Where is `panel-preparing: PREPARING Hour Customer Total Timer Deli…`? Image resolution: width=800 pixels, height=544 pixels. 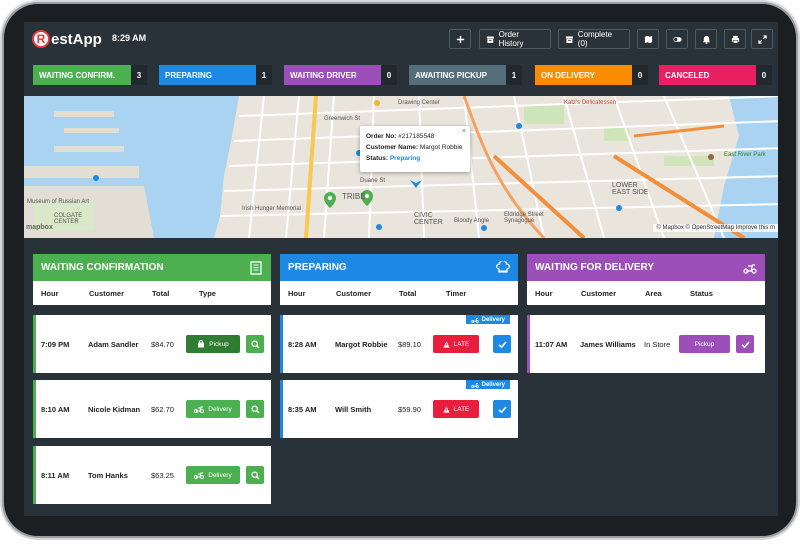
panel-preparing: PREPARING Hour Customer Total Timer Deli… is located at coordinates (399, 346).